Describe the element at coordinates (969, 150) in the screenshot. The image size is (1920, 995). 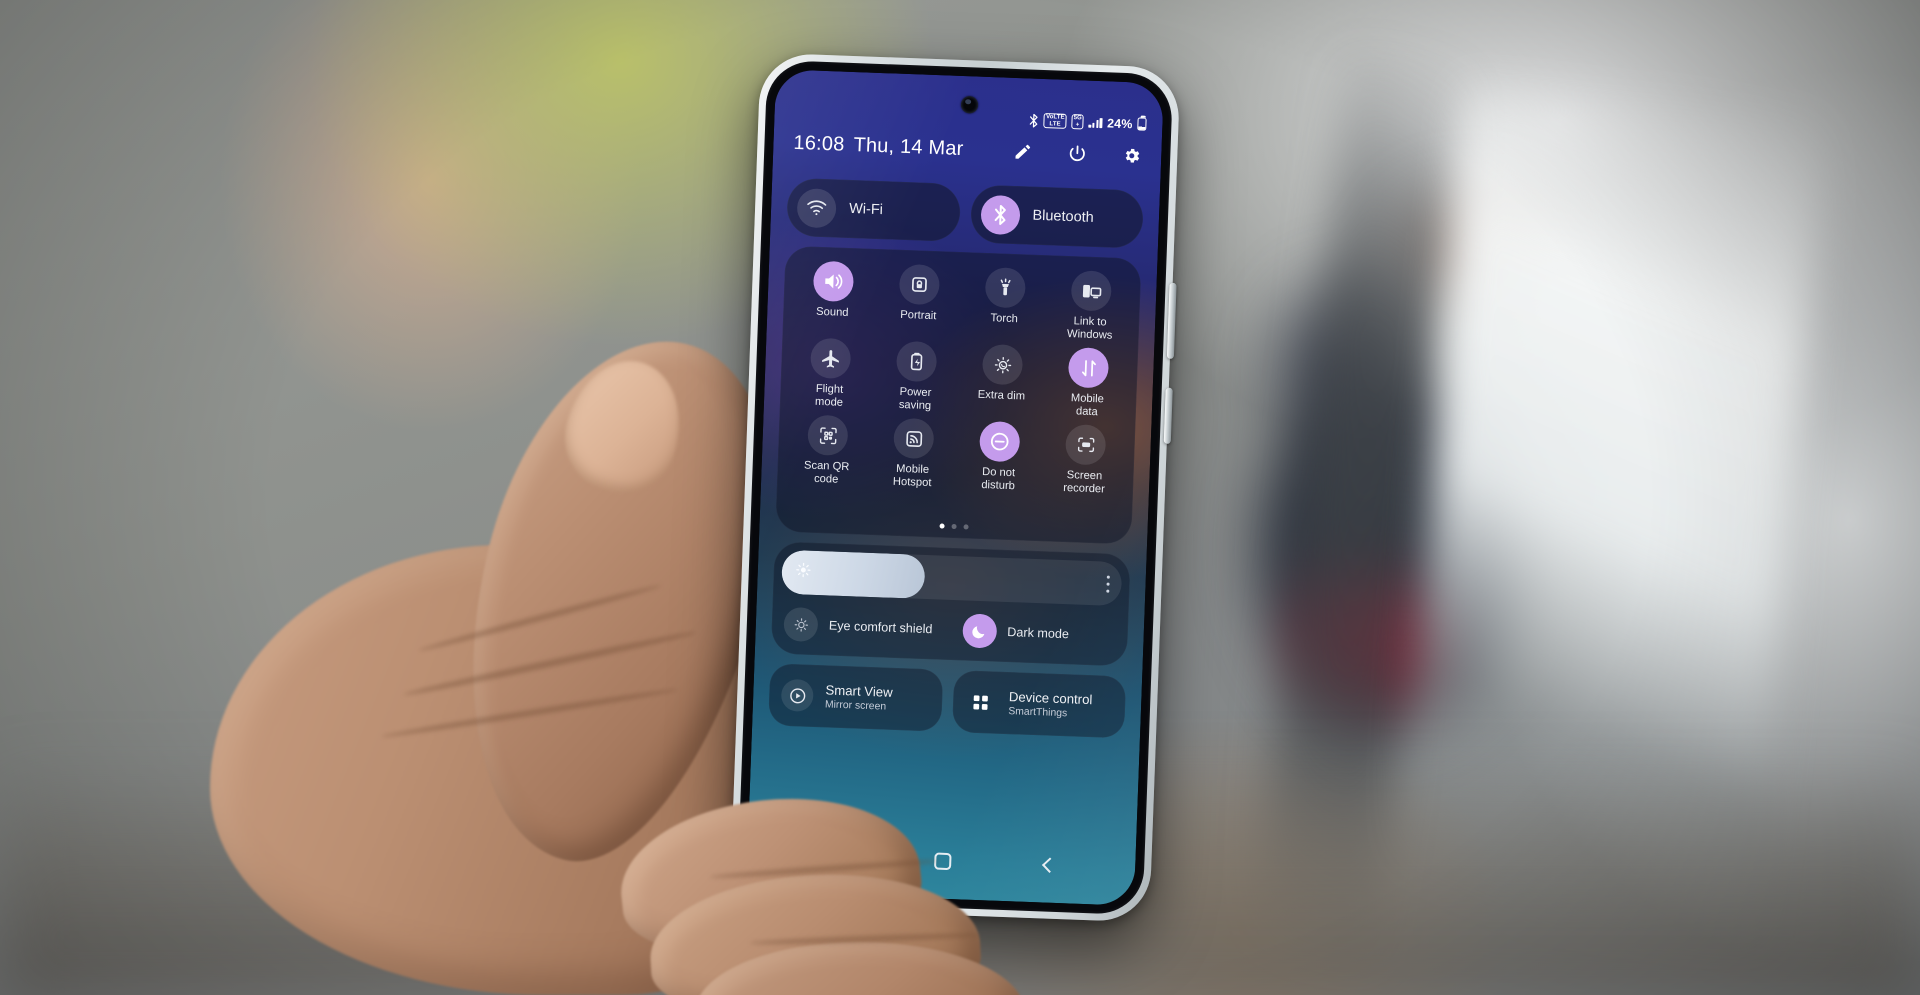
I see `header-row: 16:08 Thu, 14 Mar` at that location.